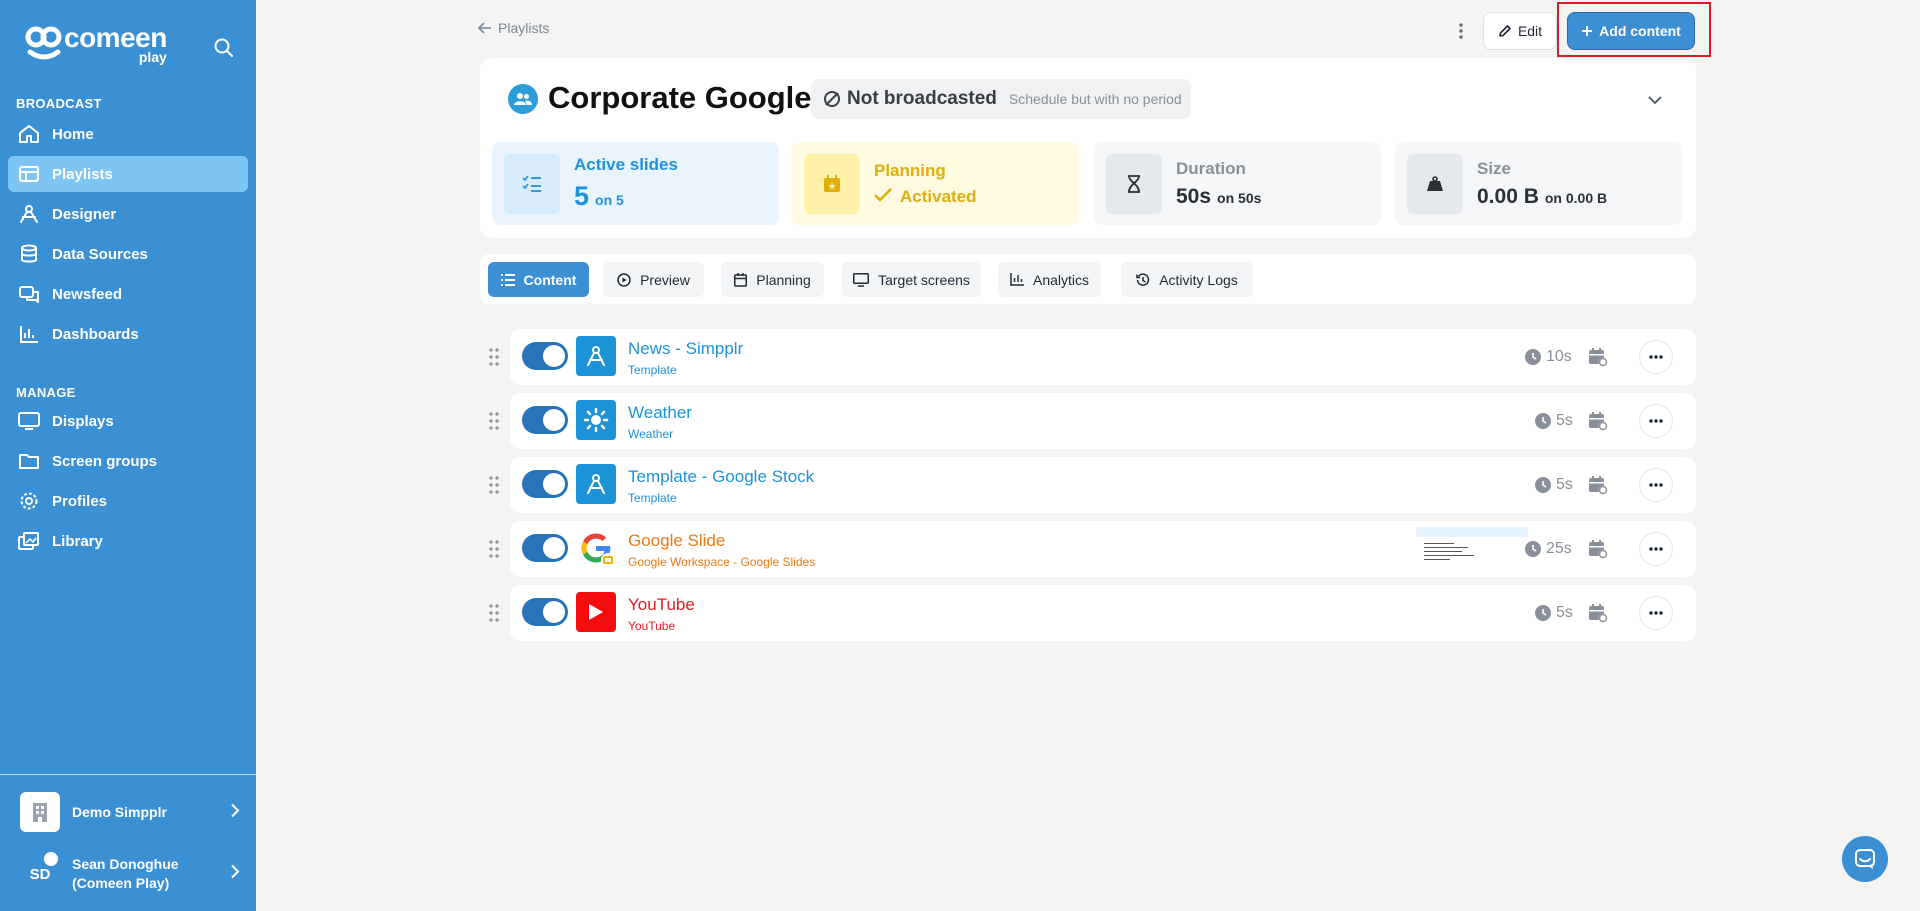  What do you see at coordinates (128, 294) in the screenshot?
I see `sidebar-item-newsfeed: Newsfeed` at bounding box center [128, 294].